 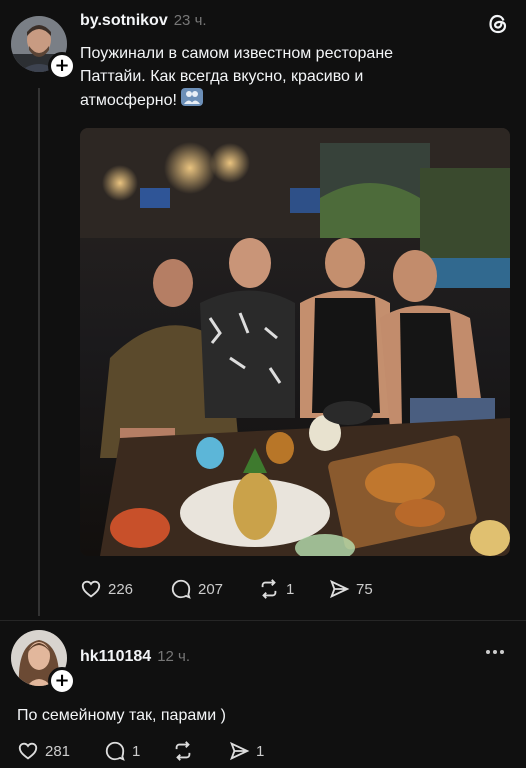 What do you see at coordinates (124, 21) in the screenshot?
I see `post-username: by.sotnikov` at bounding box center [124, 21].